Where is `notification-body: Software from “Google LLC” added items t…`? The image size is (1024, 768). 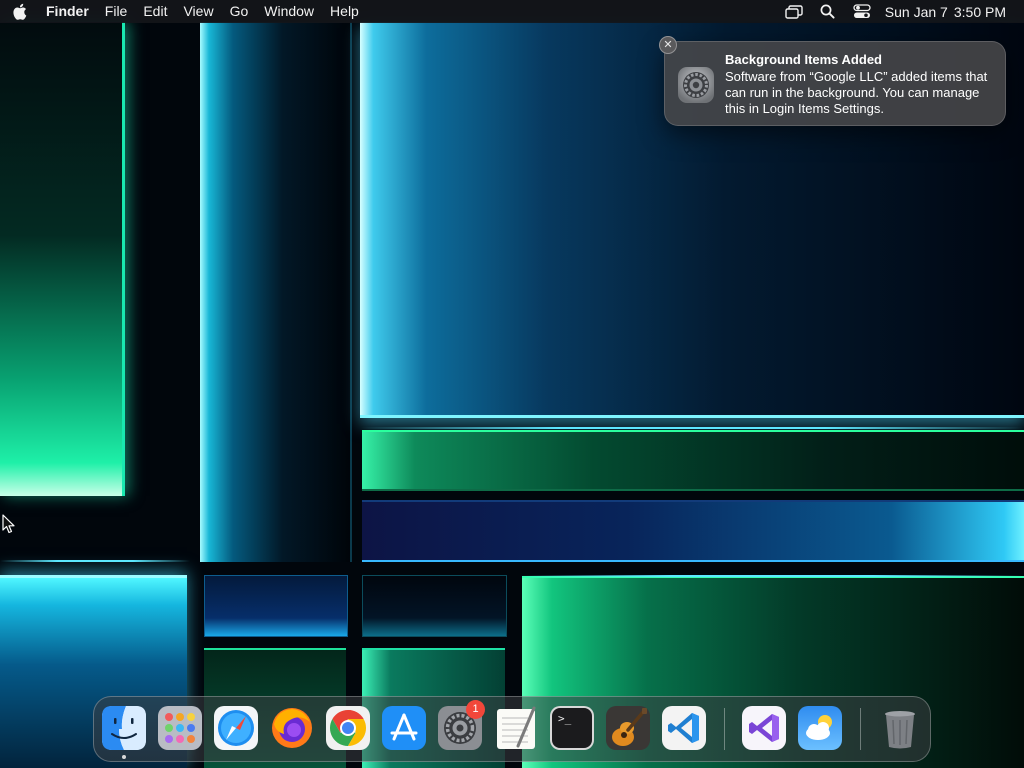
notification-body: Software from “Google LLC” added items t… is located at coordinates (856, 92).